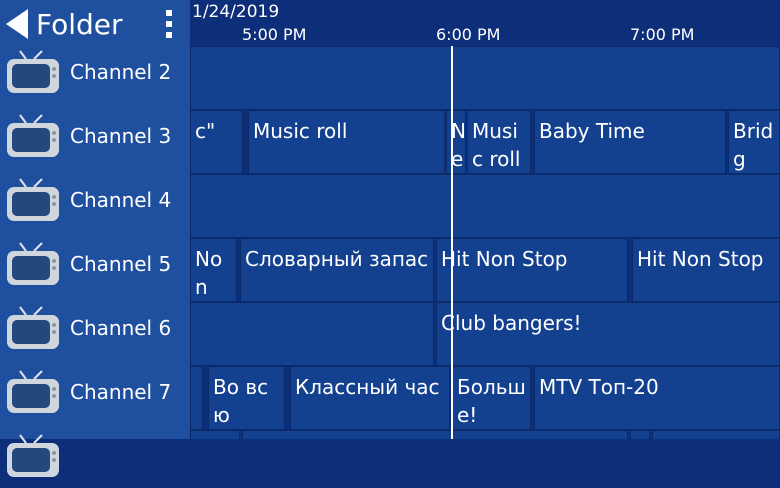 The height and width of the screenshot is (488, 780). Describe the element at coordinates (246, 398) in the screenshot. I see `program-cell: Во всю` at that location.